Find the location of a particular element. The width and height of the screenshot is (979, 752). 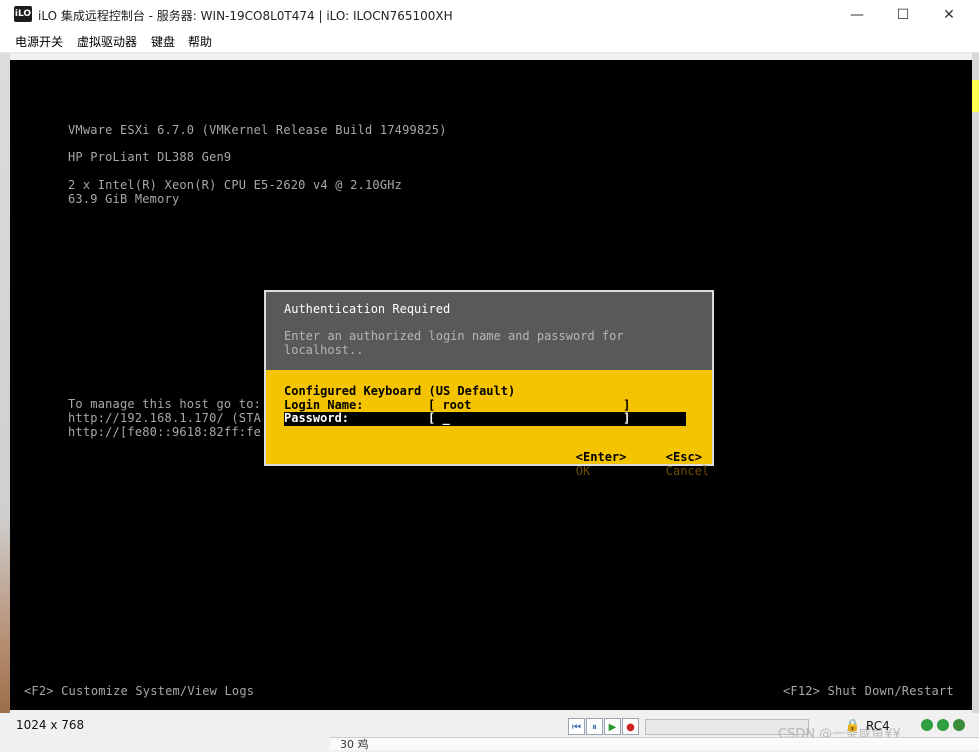

network-status-icon is located at coordinates (927, 725).